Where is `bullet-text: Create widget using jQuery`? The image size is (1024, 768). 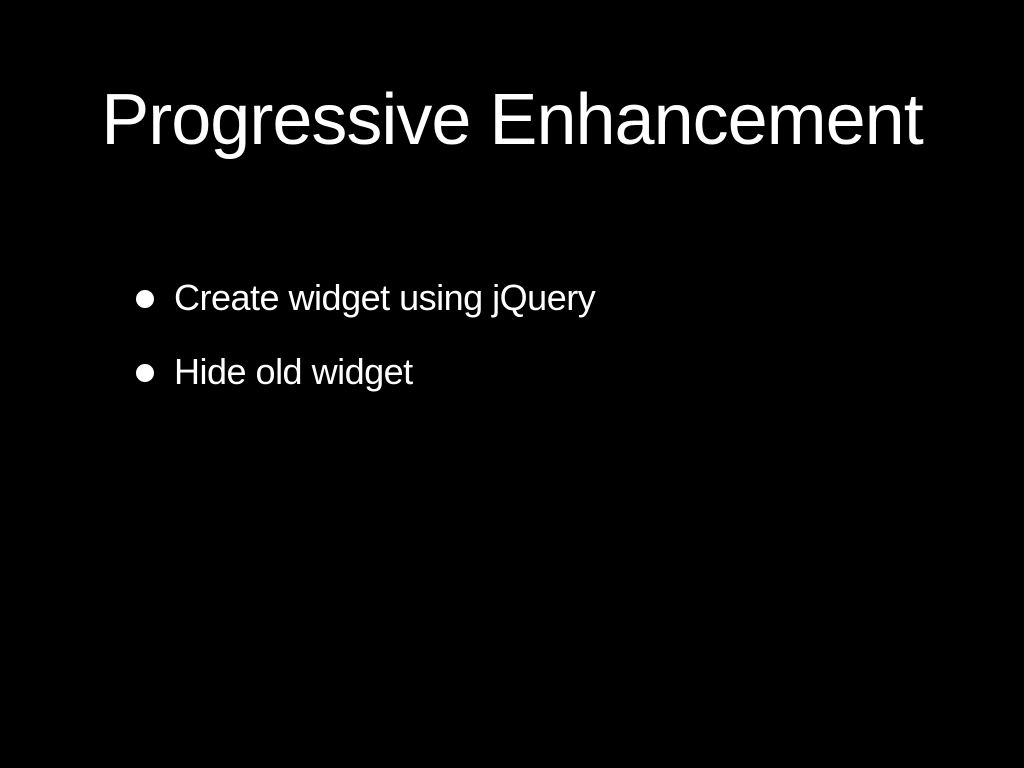
bullet-text: Create widget using jQuery is located at coordinates (385, 297).